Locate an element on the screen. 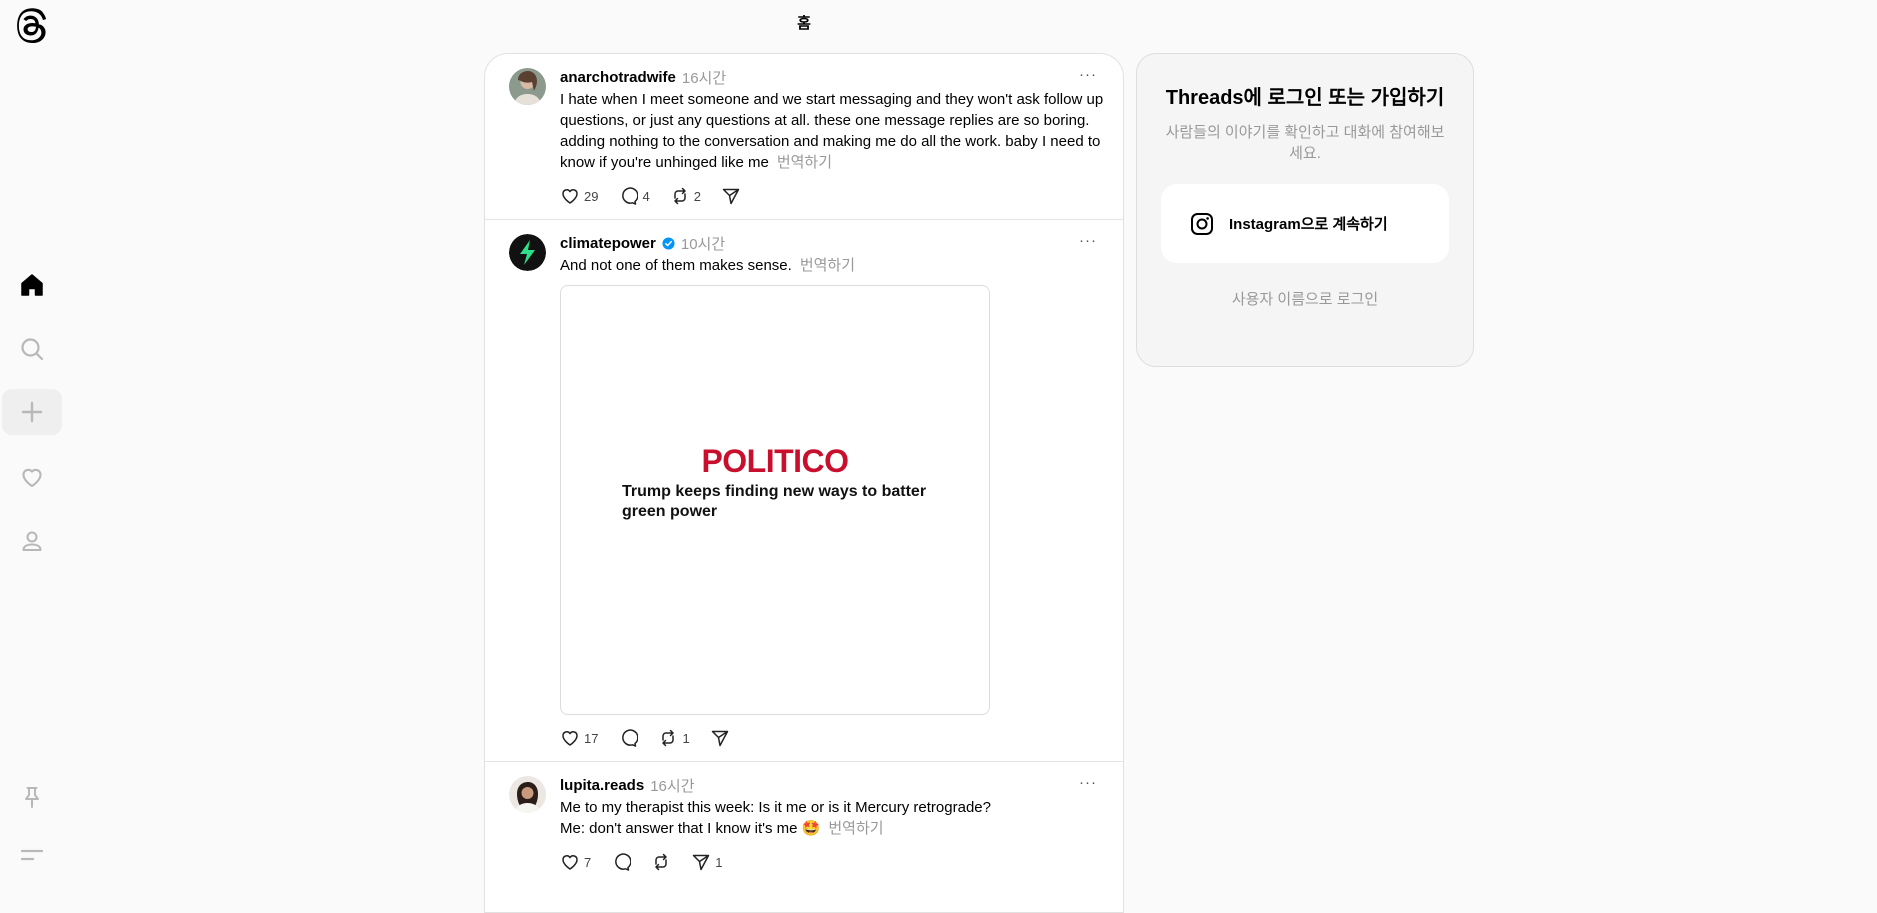 Image resolution: width=1877 pixels, height=913 pixels. like-count: 7 is located at coordinates (588, 862).